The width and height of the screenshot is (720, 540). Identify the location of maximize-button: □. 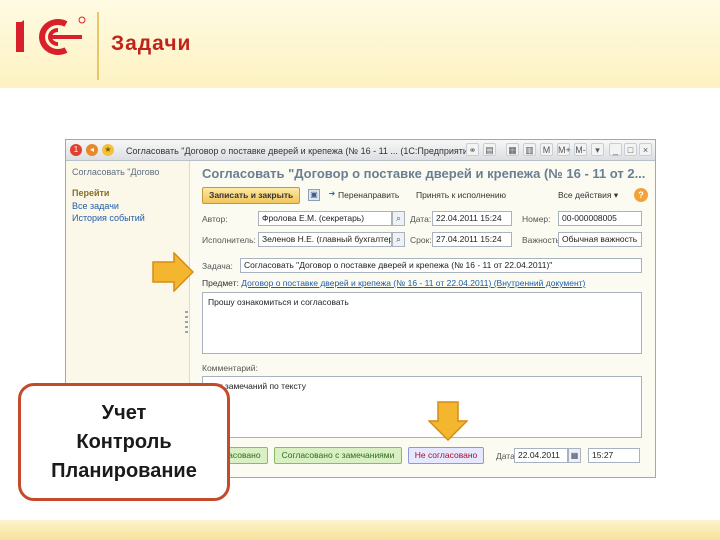
(630, 149).